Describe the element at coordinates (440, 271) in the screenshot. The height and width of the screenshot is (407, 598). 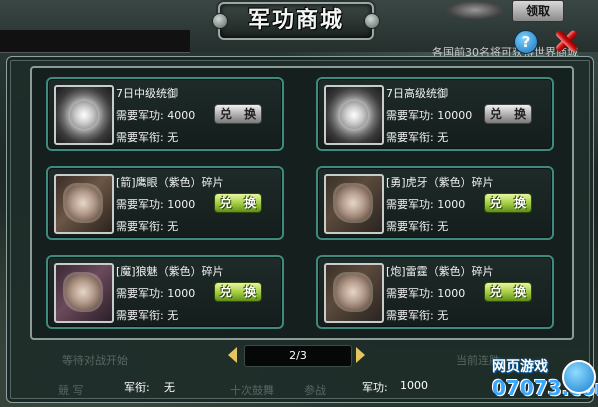
I see `item-name: [炮]雷霆（紫色）碎片` at that location.